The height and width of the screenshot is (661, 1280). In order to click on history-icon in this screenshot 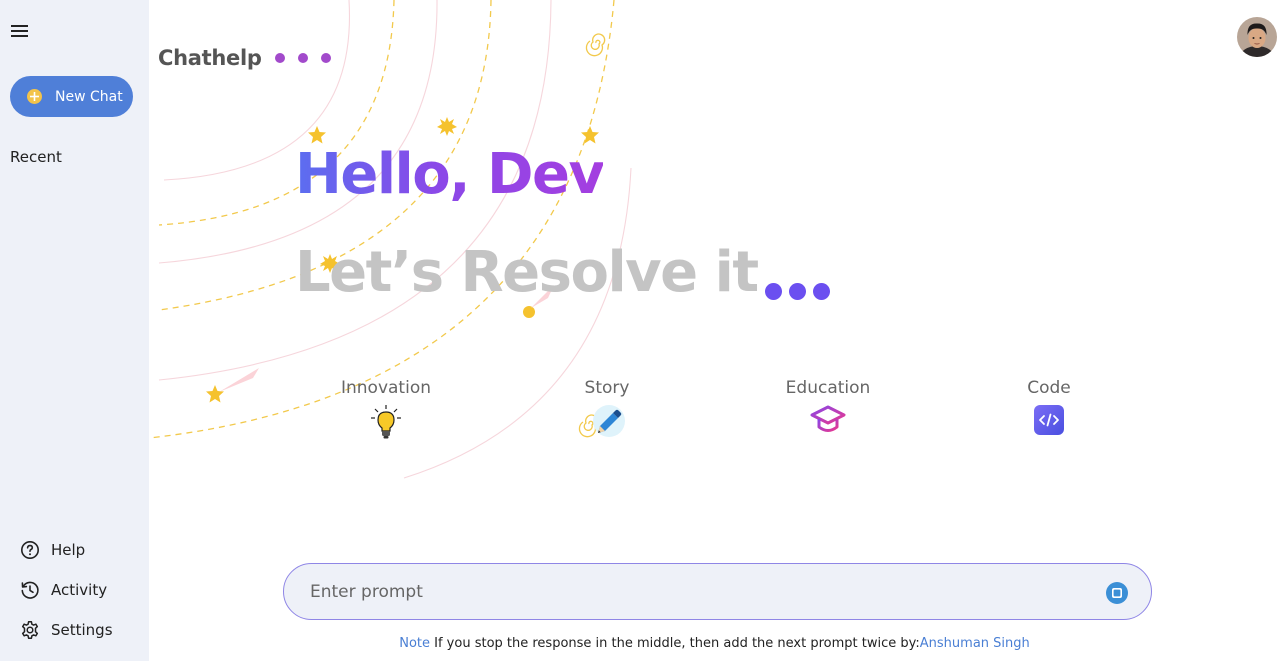, I will do `click(30, 590)`.